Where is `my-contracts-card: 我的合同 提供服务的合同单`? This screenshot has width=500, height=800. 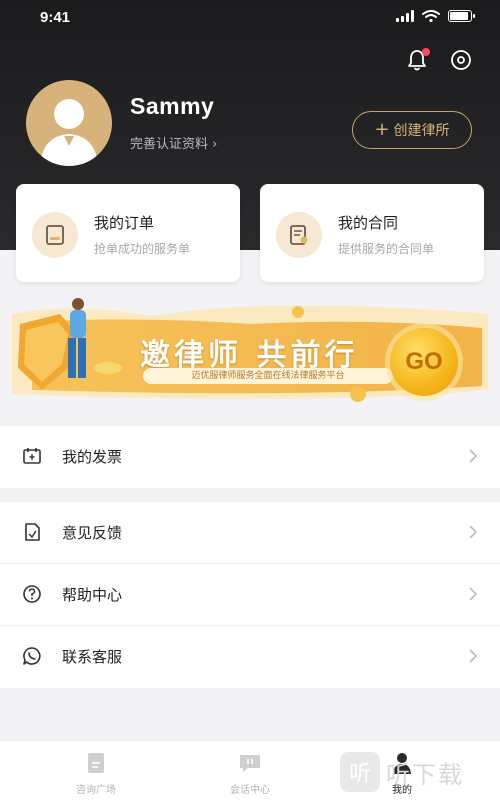 my-contracts-card: 我的合同 提供服务的合同单 is located at coordinates (372, 233).